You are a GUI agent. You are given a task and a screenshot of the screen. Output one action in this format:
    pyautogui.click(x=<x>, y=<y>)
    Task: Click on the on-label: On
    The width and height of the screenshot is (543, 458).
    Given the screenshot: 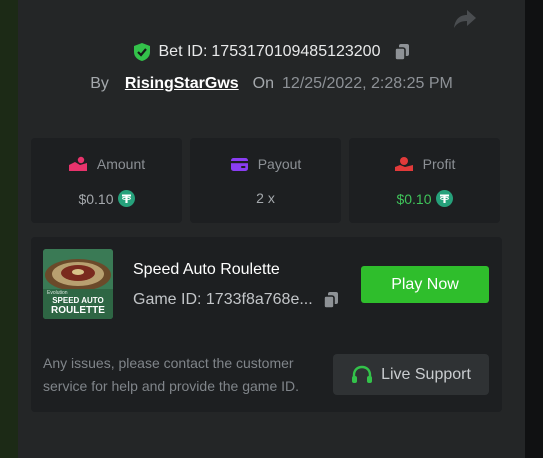 What is the action you would take?
    pyautogui.click(x=263, y=83)
    